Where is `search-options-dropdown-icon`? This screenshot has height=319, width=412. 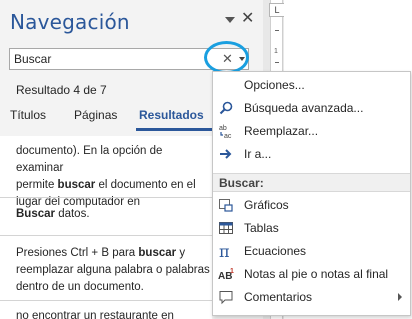
search-options-dropdown-icon is located at coordinates (242, 59).